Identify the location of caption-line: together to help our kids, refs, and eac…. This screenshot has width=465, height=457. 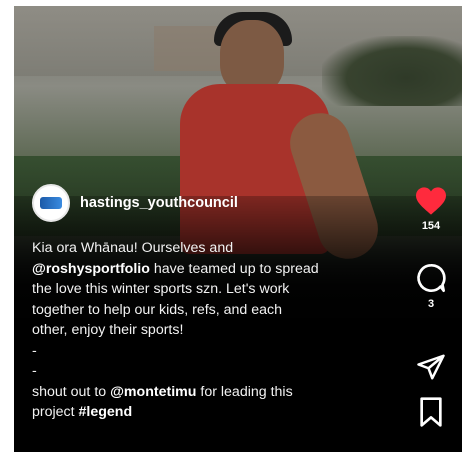
(157, 309).